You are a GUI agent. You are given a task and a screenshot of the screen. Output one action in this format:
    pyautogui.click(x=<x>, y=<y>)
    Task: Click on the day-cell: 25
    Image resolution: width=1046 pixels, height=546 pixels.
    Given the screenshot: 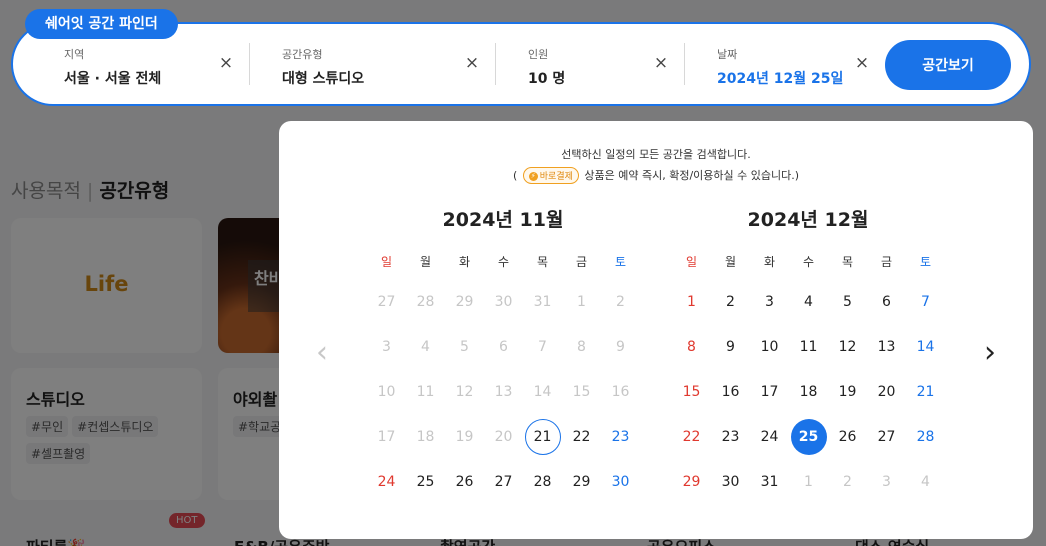 What is the action you would take?
    pyautogui.click(x=425, y=481)
    